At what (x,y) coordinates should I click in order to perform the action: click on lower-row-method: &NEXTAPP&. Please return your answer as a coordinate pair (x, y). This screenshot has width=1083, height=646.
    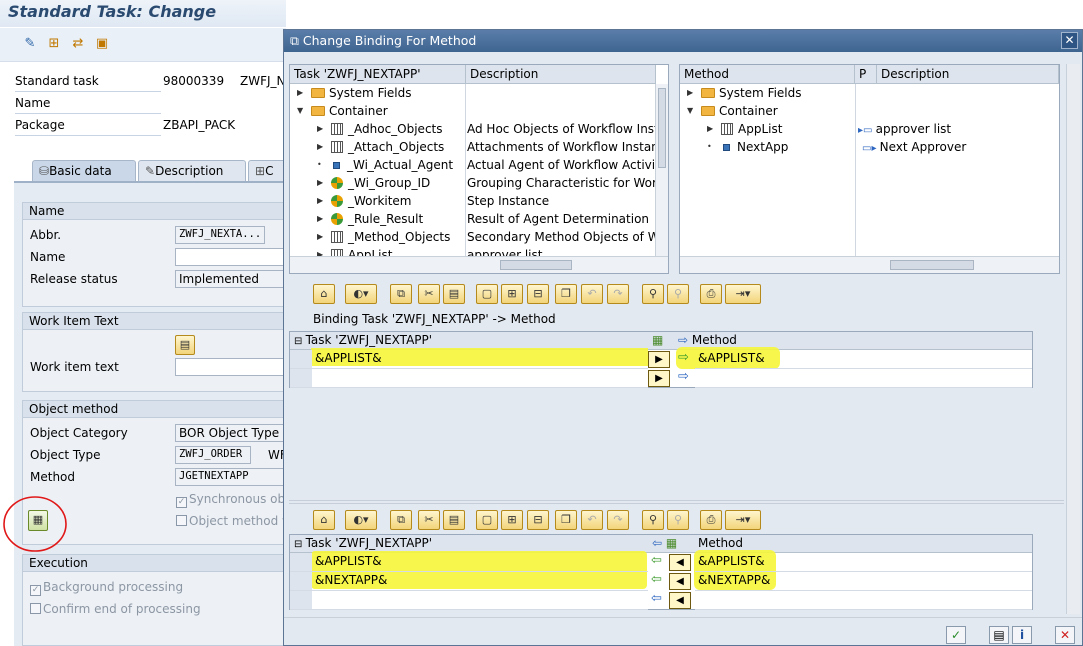
    Looking at the image, I should click on (863, 581).